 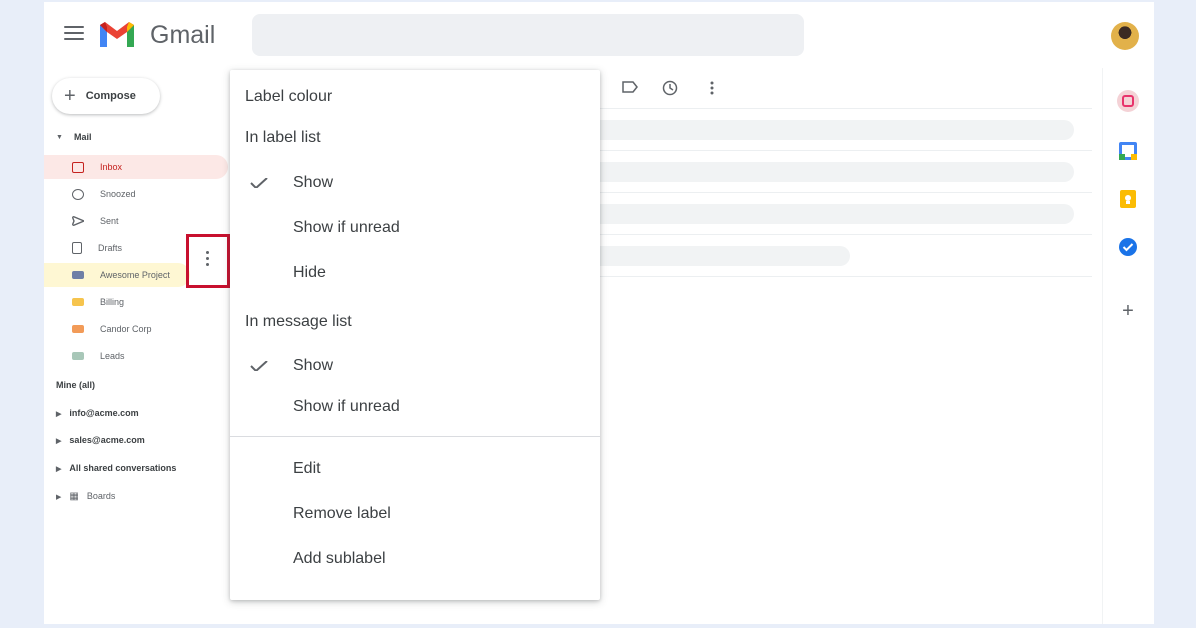 I want to click on sidebar-item-label: Candor Corp, so click(x=126, y=329).